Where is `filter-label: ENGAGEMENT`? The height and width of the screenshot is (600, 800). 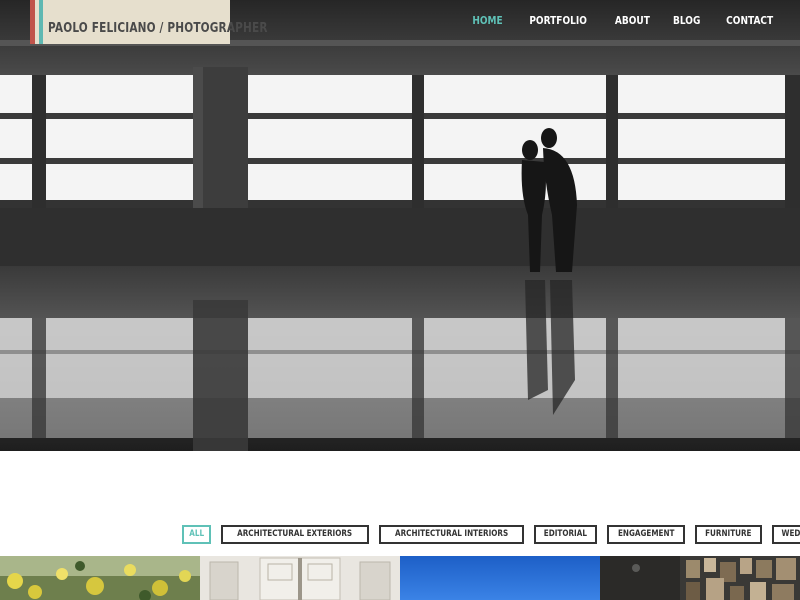
filter-label: ENGAGEMENT is located at coordinates (646, 534).